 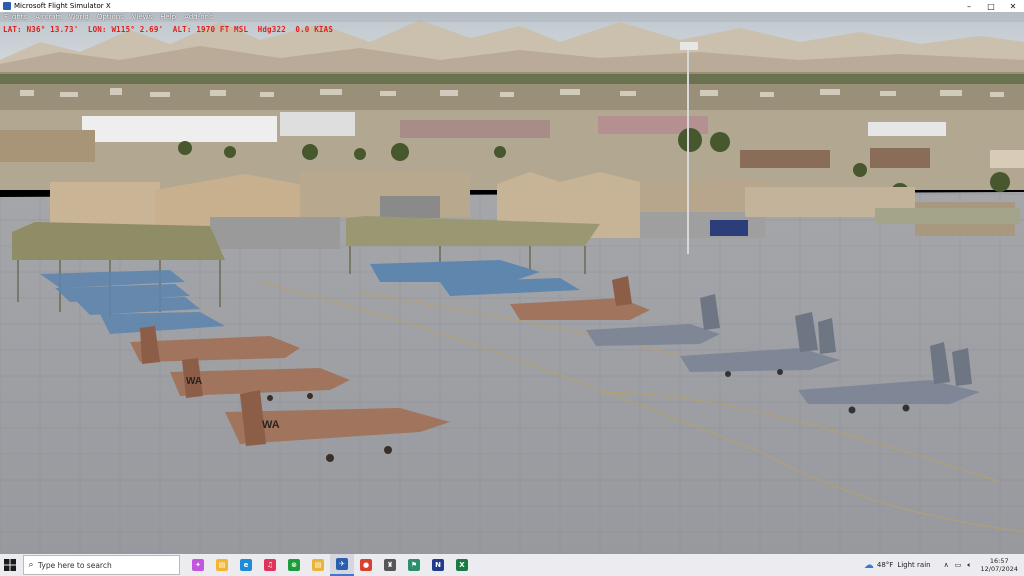 I want to click on onenote-icon: N, so click(x=438, y=565).